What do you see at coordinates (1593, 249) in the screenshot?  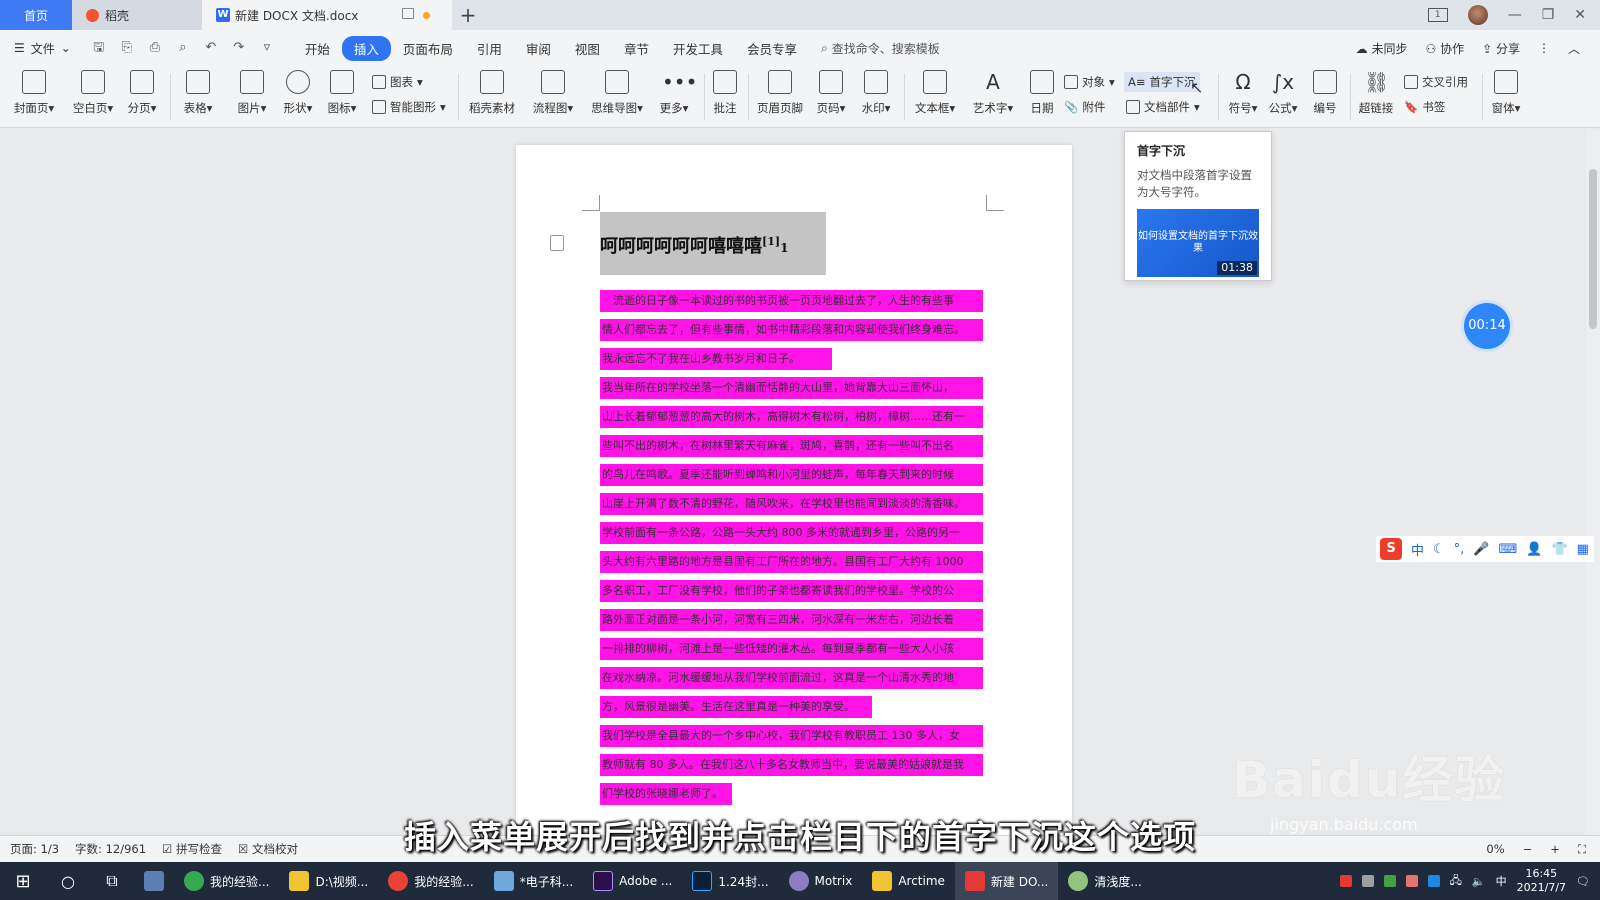 I see `scrollbar-thumb` at bounding box center [1593, 249].